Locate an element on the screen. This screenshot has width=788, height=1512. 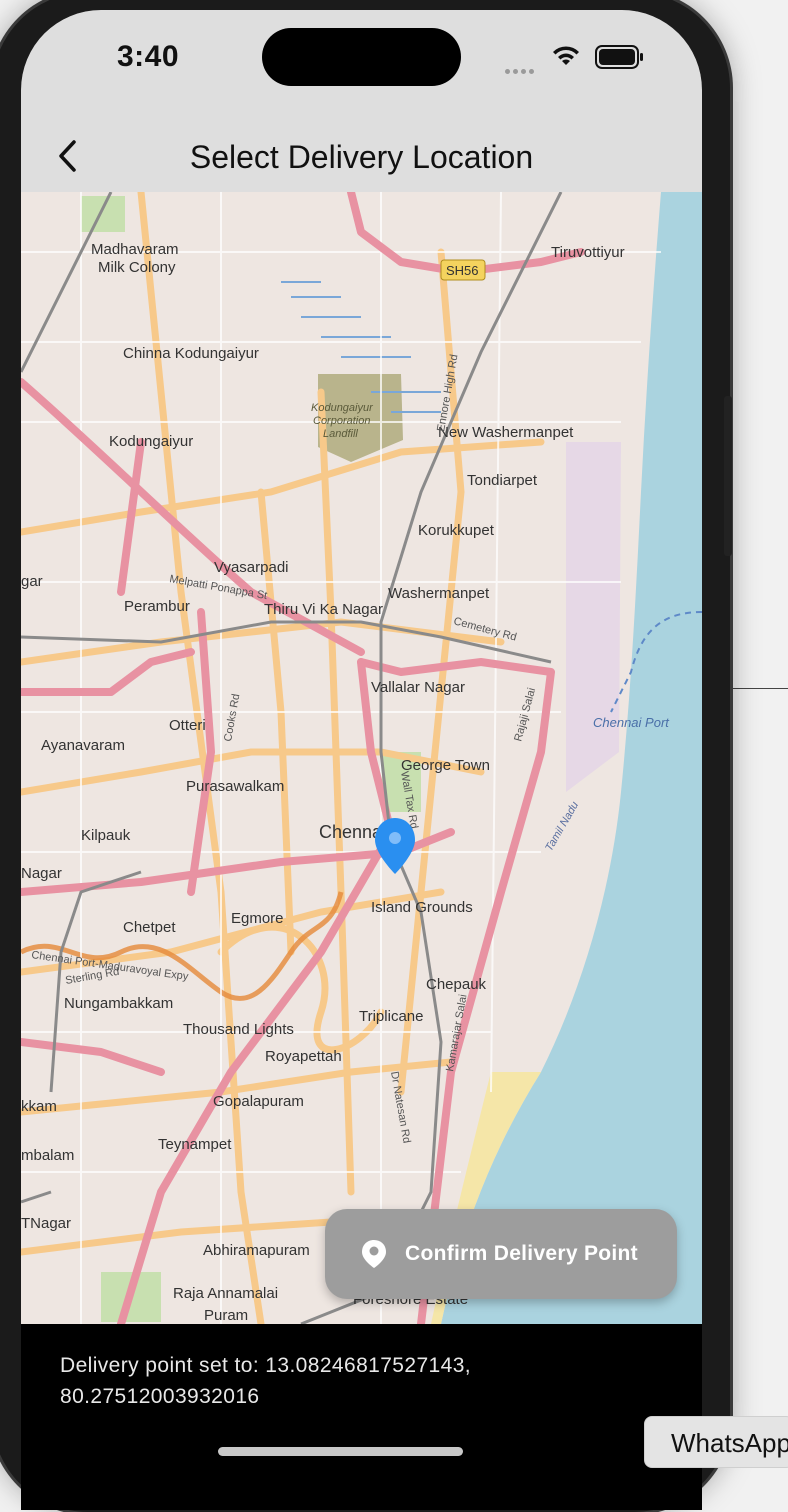
map-label-chetpet: Chetpet is located at coordinates (149, 927).